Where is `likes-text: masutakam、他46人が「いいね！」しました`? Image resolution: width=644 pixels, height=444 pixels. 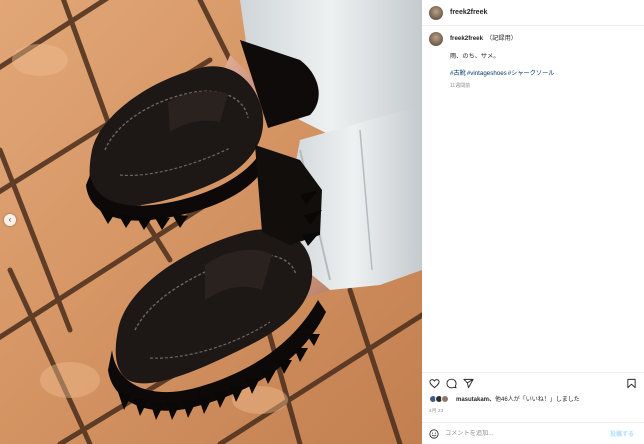
likes-text: masutakam、他46人が「いいね！」しました is located at coordinates (518, 398).